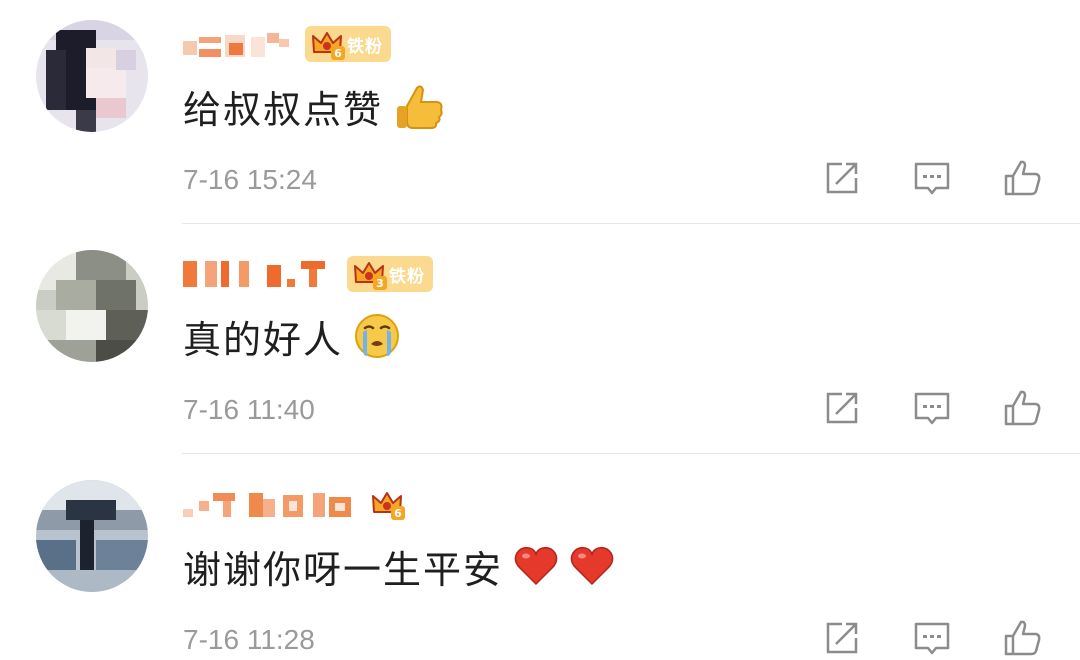 The height and width of the screenshot is (660, 1080). What do you see at coordinates (420, 107) in the screenshot?
I see `thumbs-up-emoji` at bounding box center [420, 107].